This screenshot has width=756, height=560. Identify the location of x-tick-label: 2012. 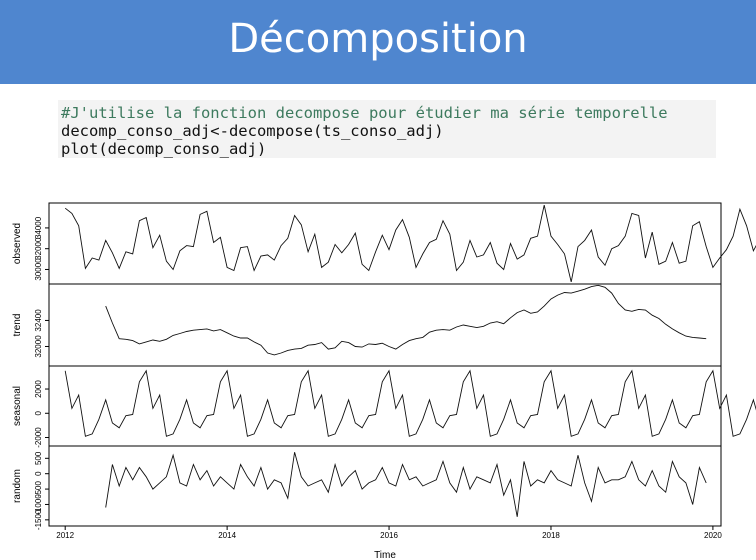
(65, 535).